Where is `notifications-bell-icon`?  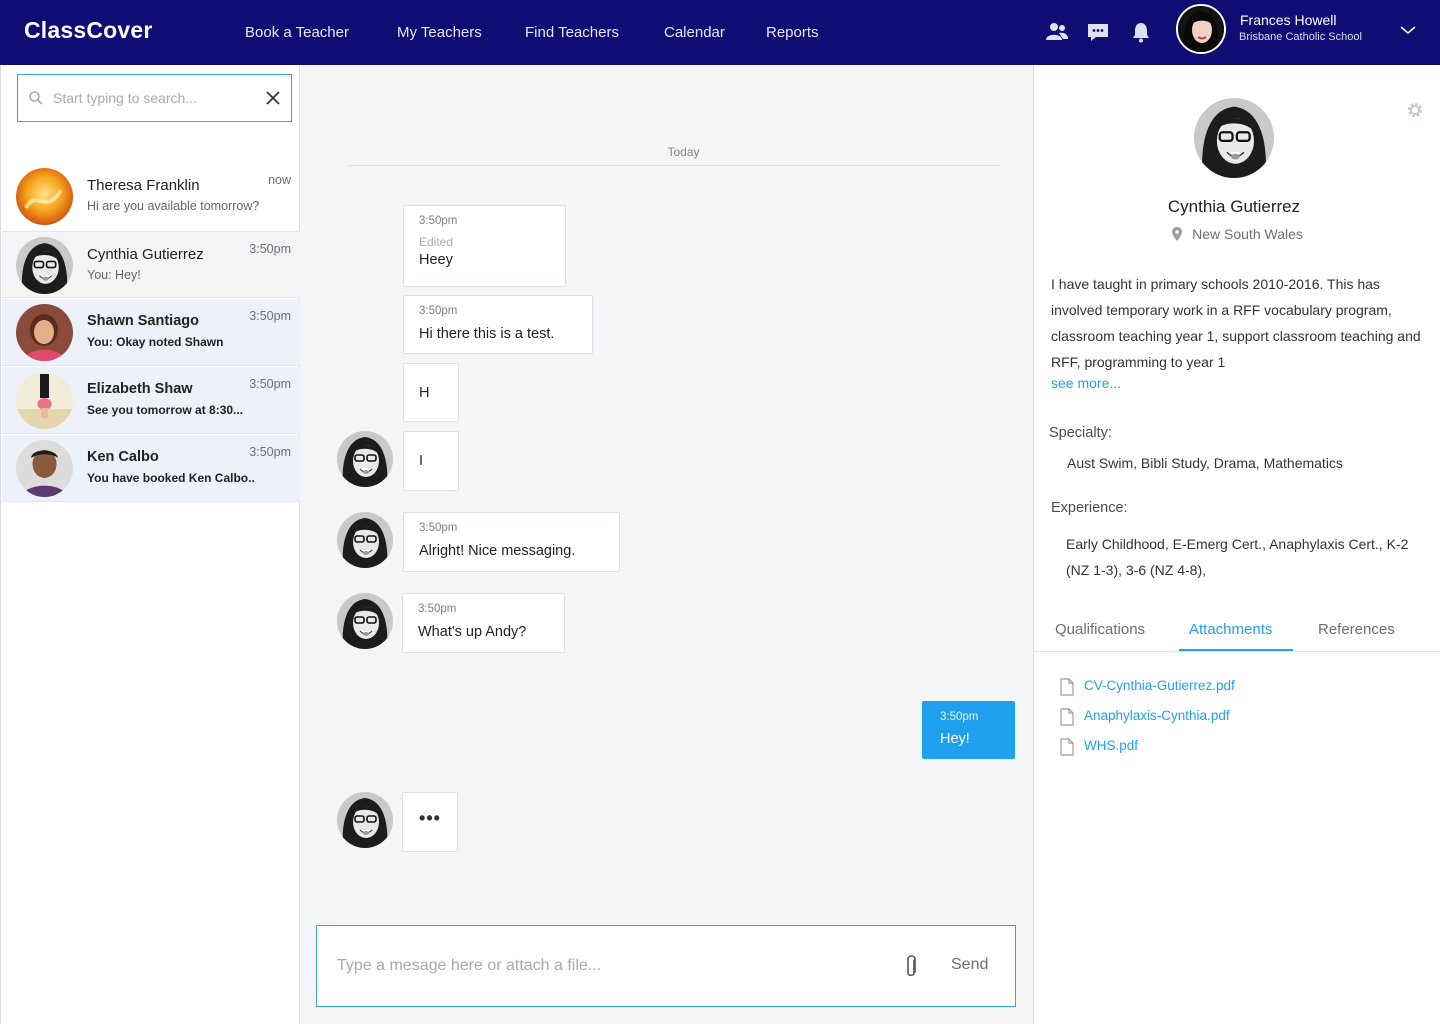
notifications-bell-icon is located at coordinates (1141, 32).